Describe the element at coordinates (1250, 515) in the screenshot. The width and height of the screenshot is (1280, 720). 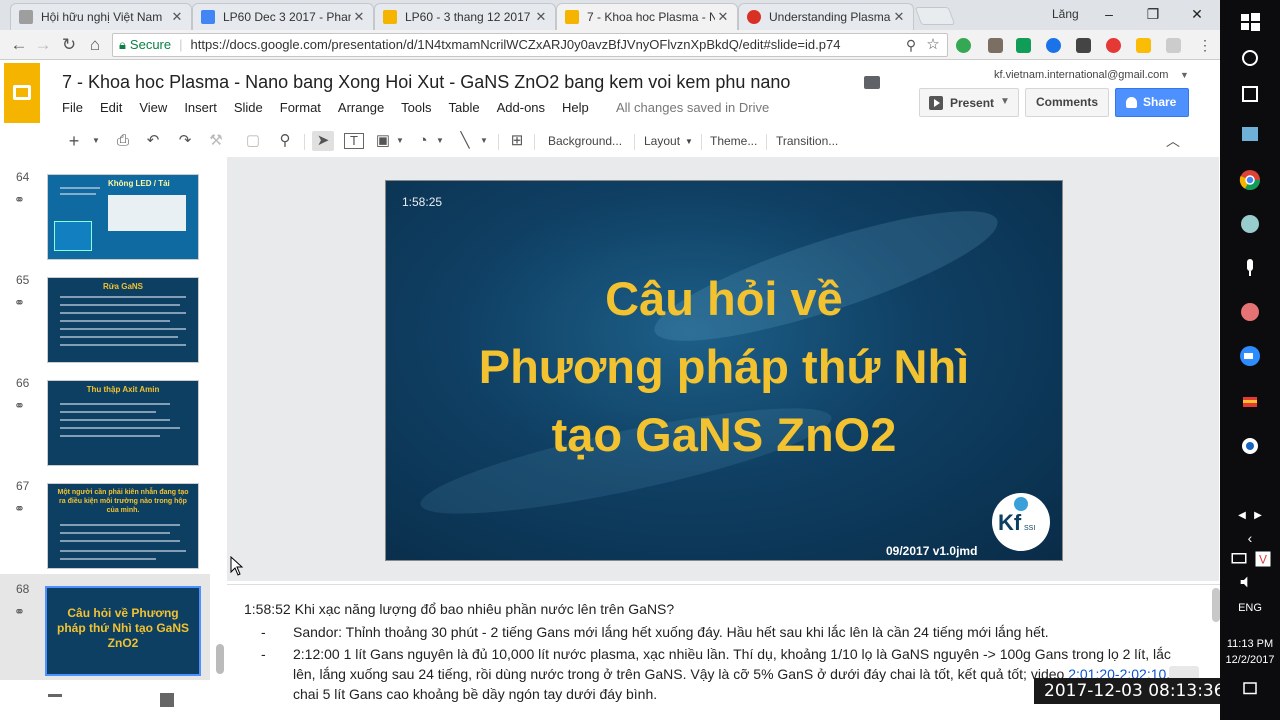
I see `scroll-arrows-icon: ◀ ▶` at that location.